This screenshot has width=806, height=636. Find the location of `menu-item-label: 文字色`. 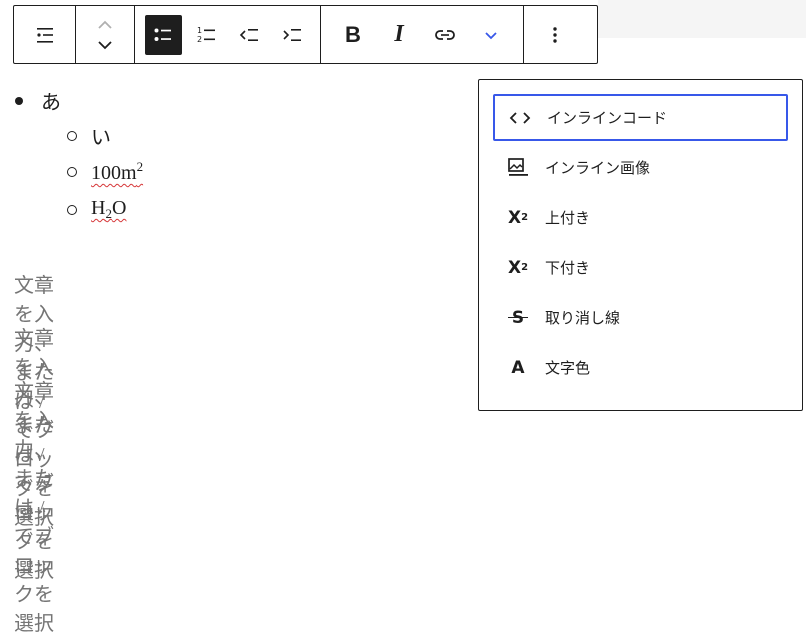

menu-item-label: 文字色 is located at coordinates (568, 368).